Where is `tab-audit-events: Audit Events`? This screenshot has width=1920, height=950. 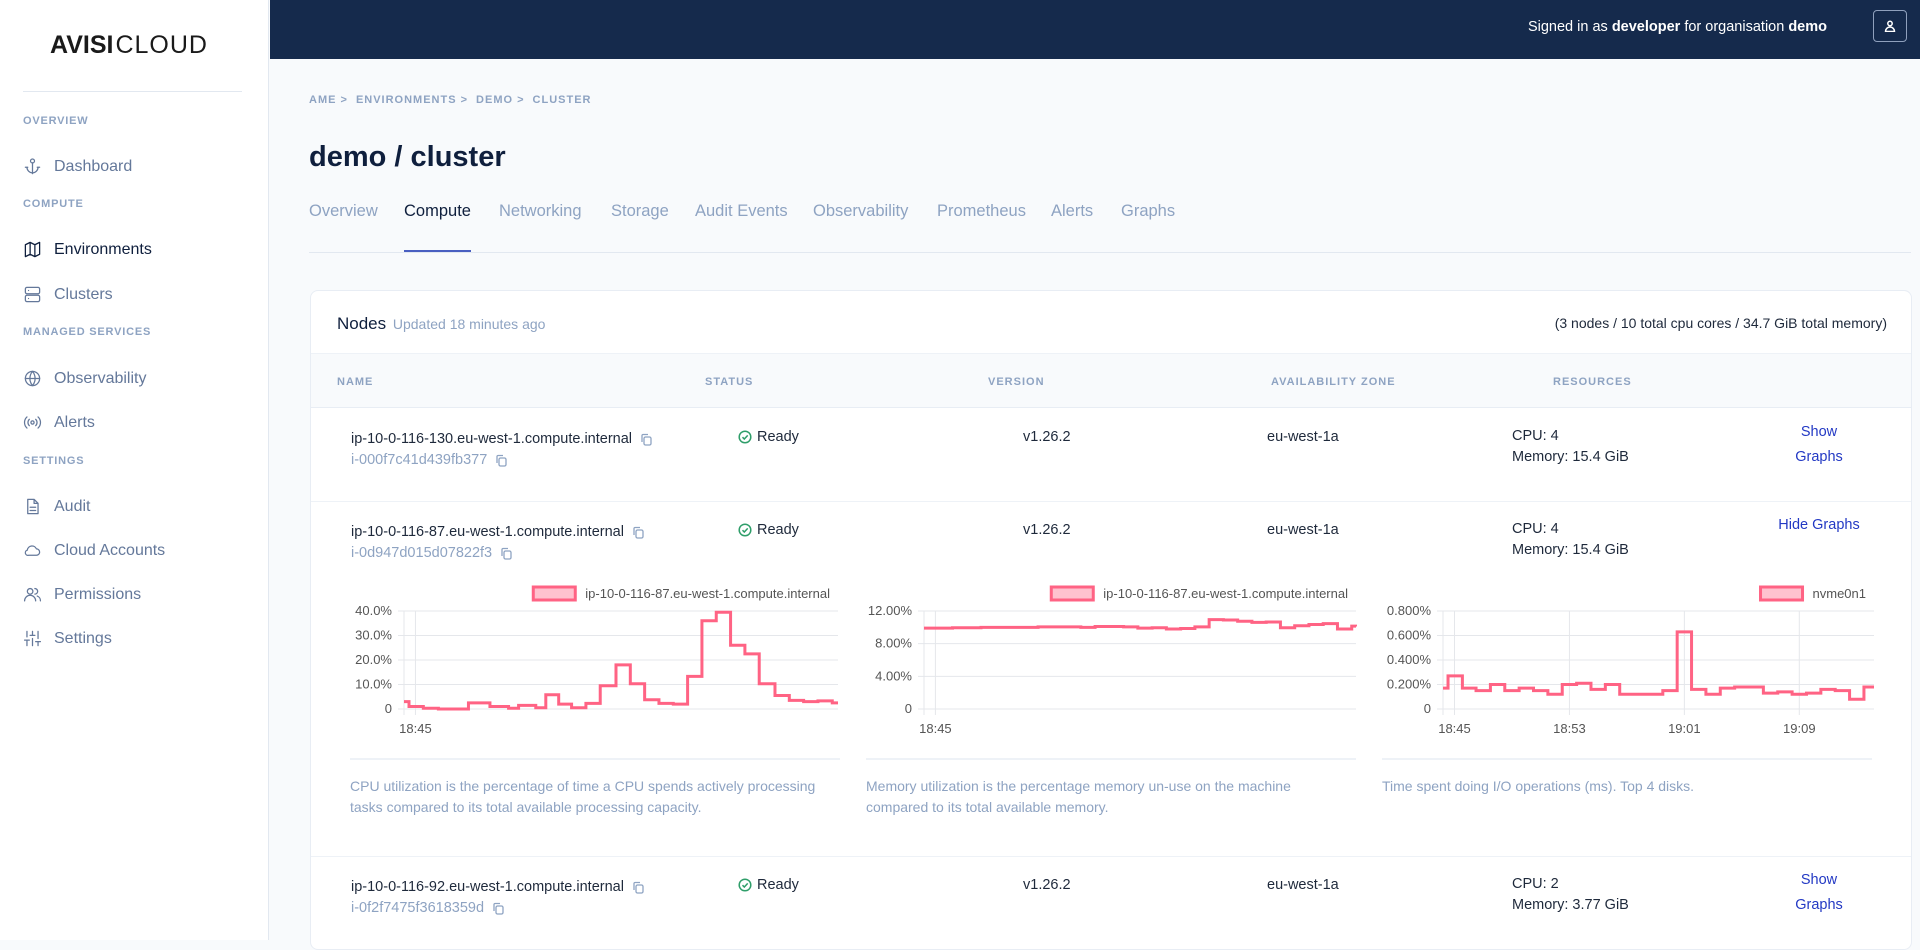 tab-audit-events: Audit Events is located at coordinates (741, 227).